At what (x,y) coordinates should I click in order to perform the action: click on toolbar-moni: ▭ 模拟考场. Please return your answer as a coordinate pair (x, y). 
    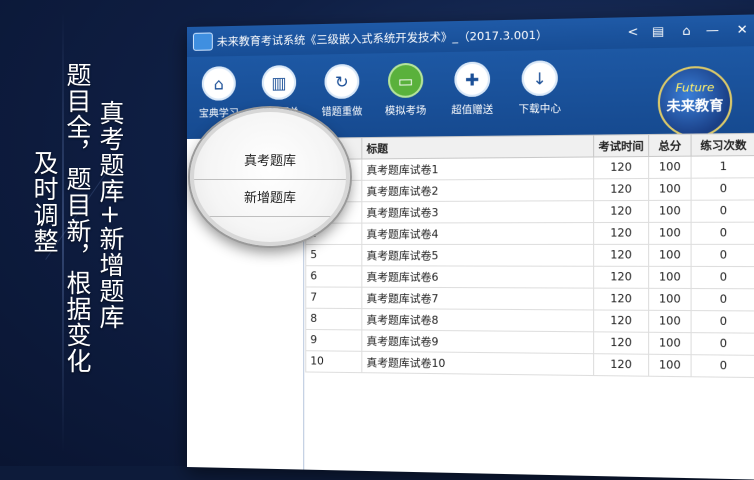
    Looking at the image, I should click on (406, 89).